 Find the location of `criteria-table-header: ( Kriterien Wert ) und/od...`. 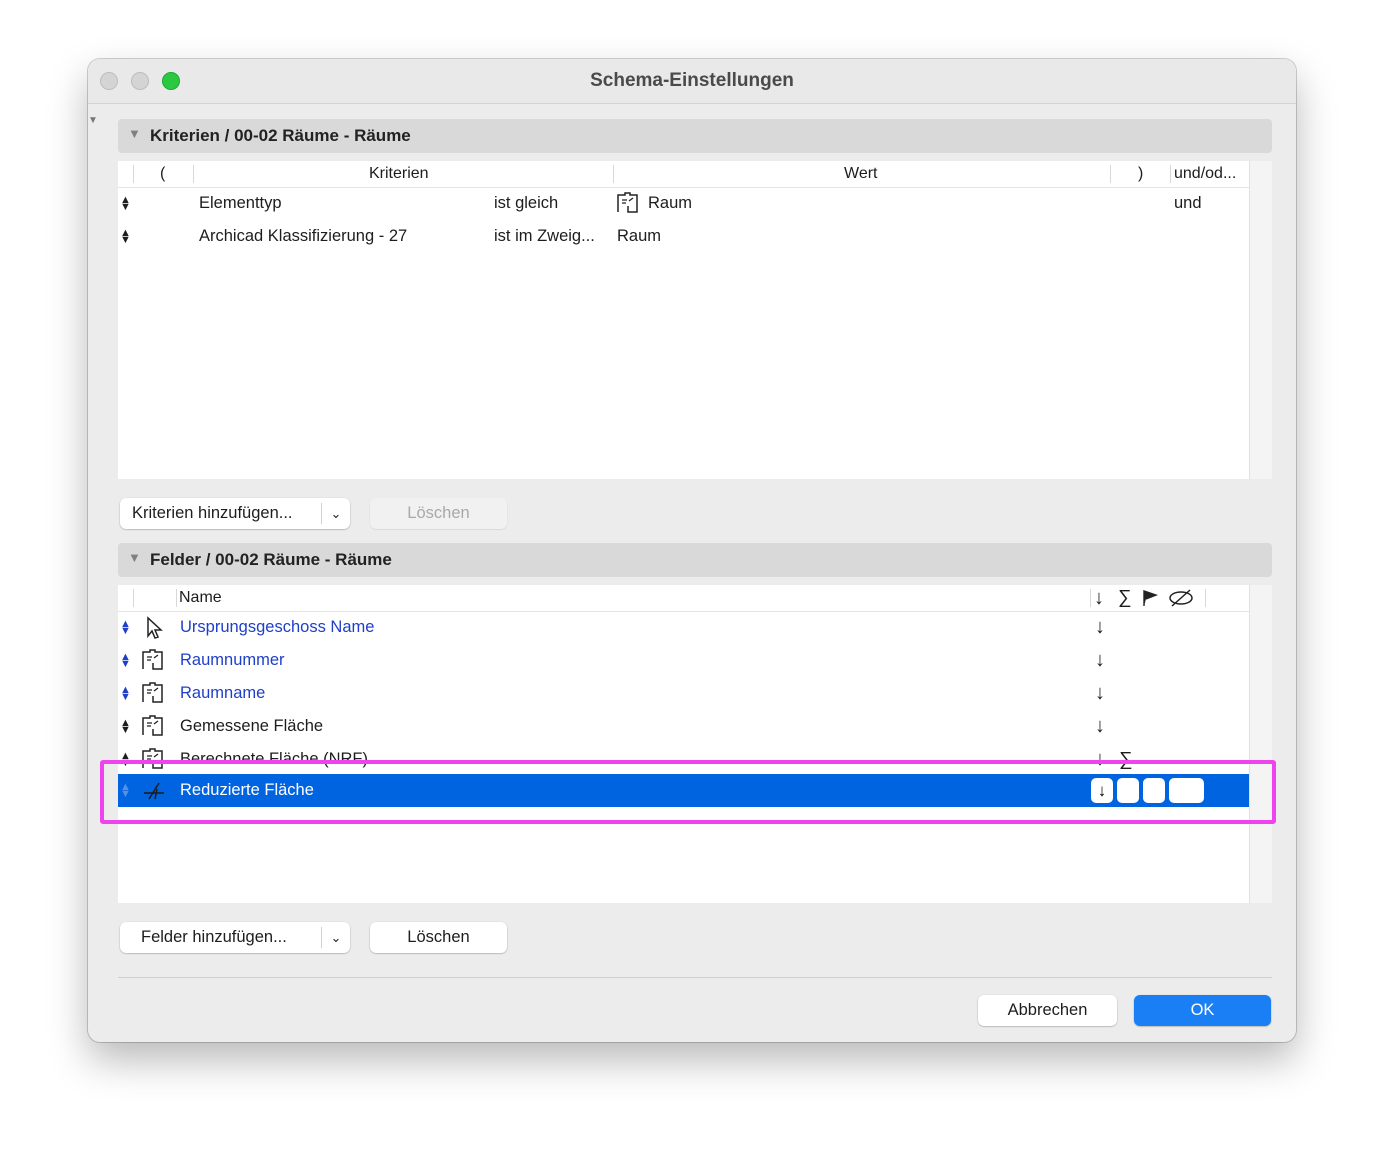

criteria-table-header: ( Kriterien Wert ) und/od... is located at coordinates (684, 174).